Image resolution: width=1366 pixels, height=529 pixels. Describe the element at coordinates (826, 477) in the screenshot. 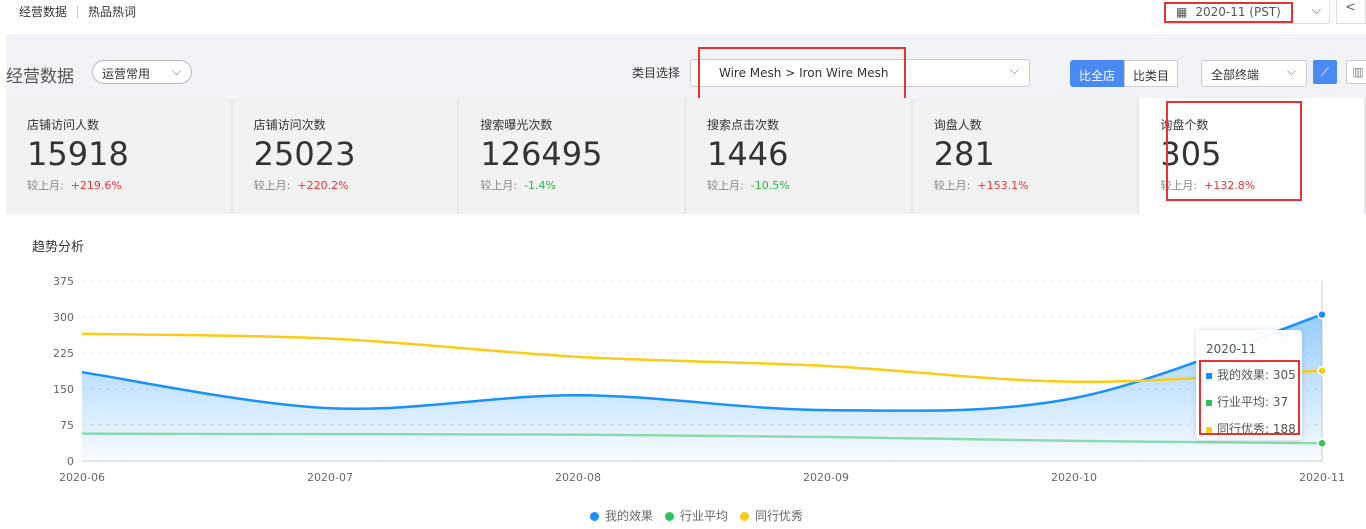

I see `x-tick-label: 2020-09` at that location.